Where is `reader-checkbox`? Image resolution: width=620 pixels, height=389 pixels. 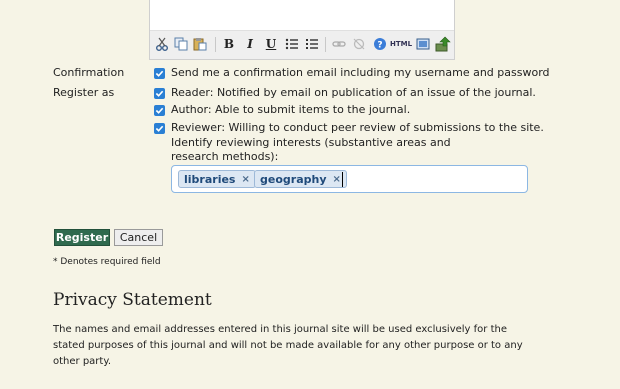
reader-checkbox is located at coordinates (159, 93).